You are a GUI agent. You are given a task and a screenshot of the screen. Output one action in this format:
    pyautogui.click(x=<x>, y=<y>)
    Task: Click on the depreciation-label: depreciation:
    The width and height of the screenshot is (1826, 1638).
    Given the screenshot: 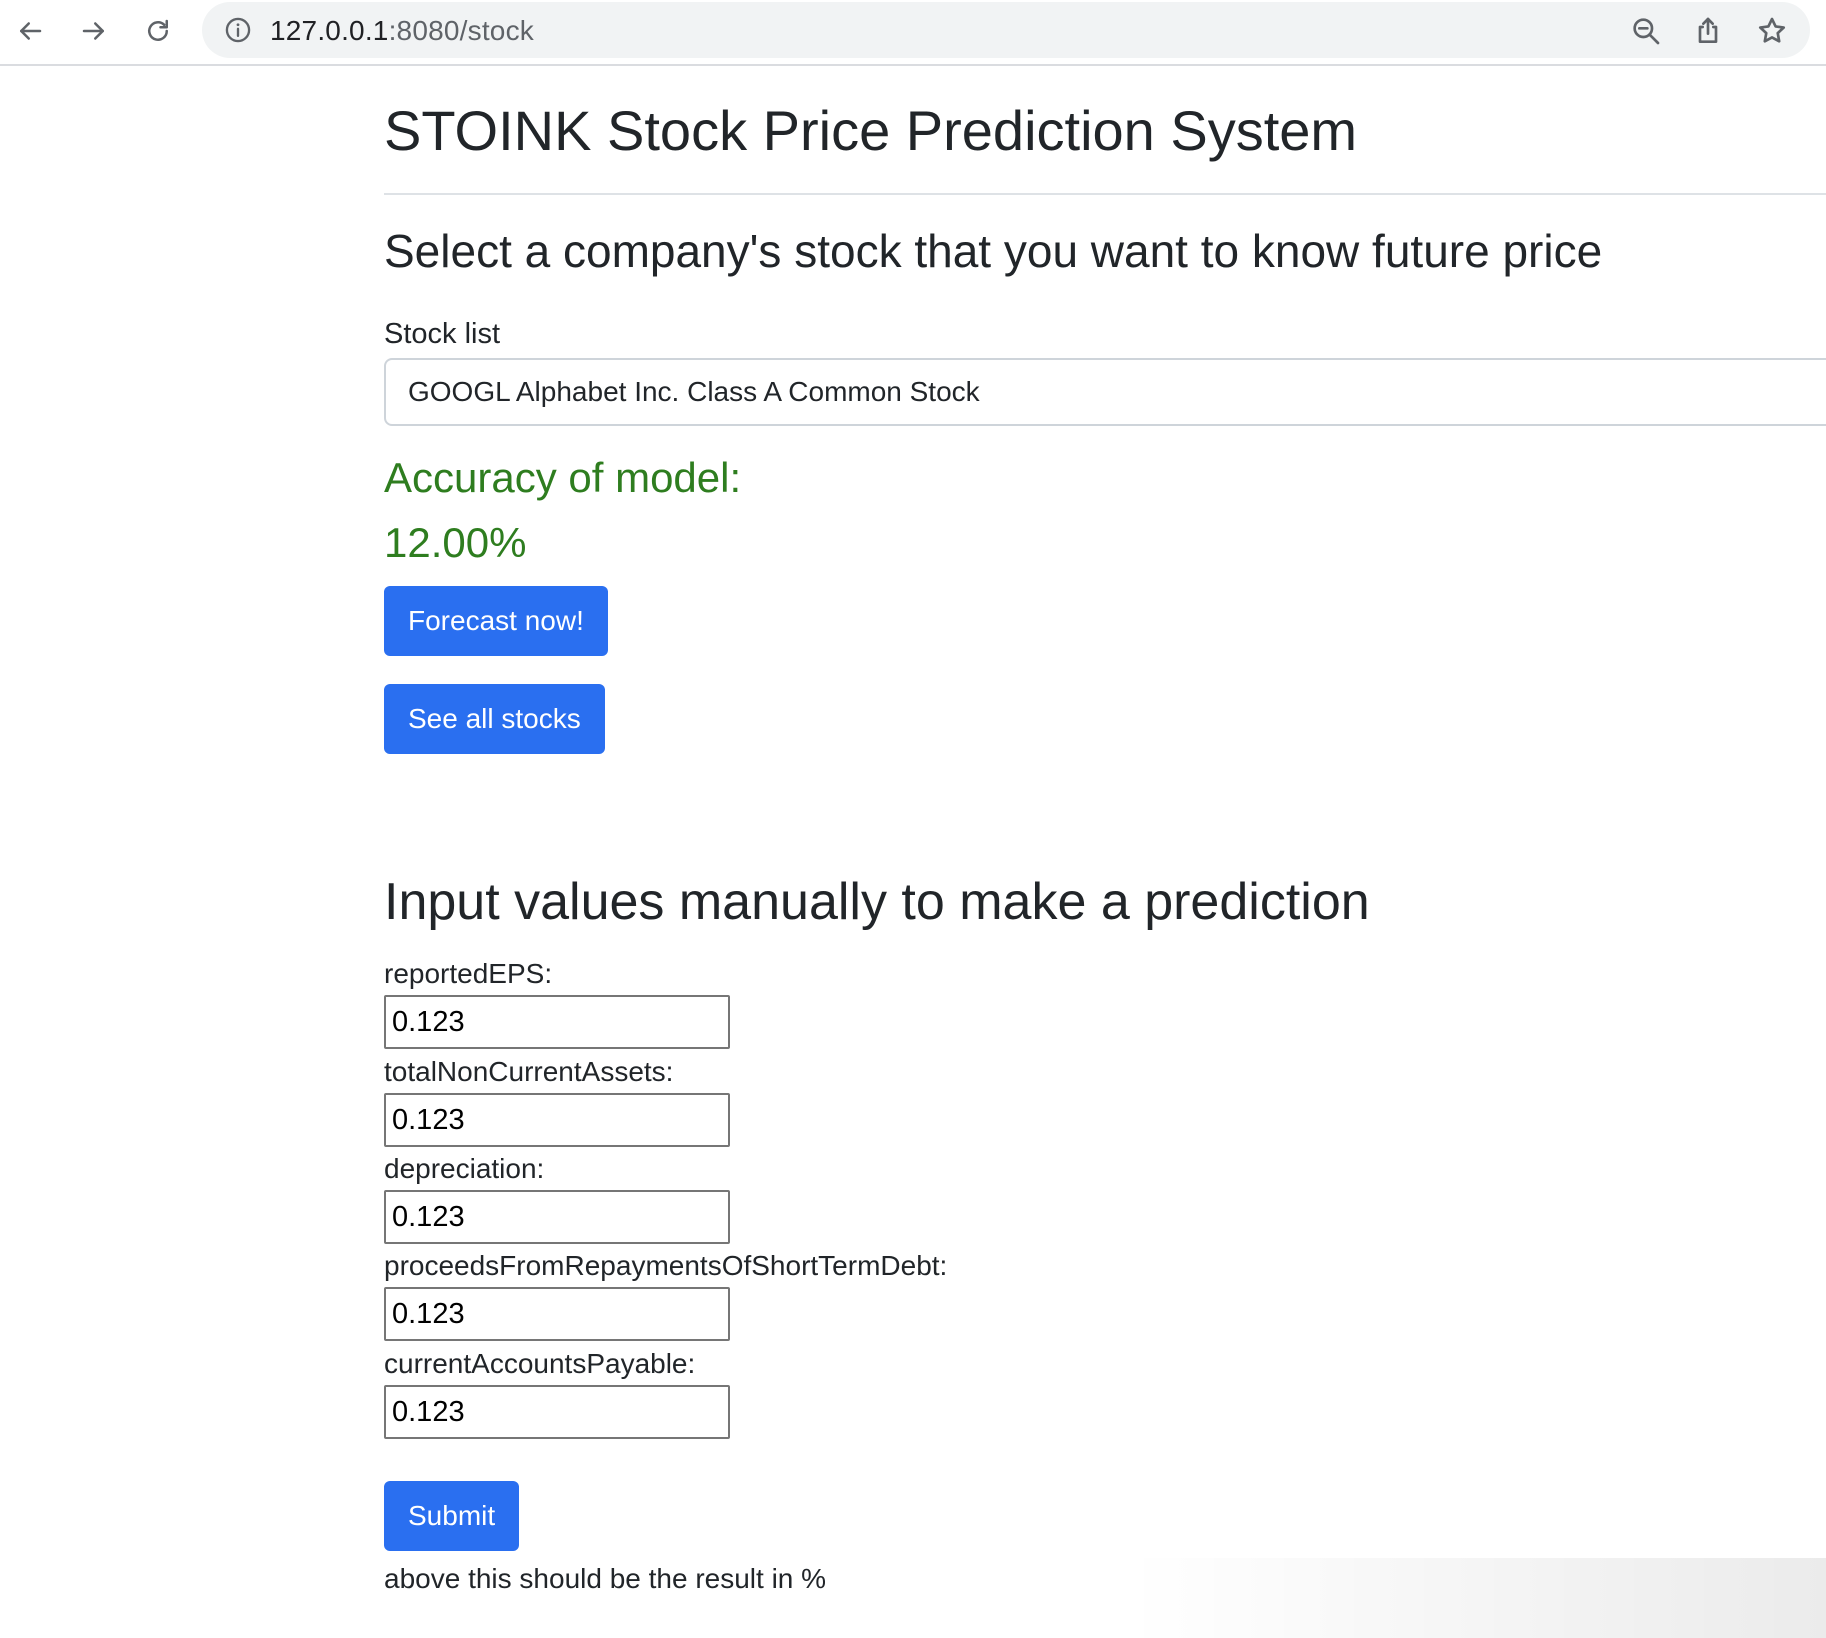 What is the action you would take?
    pyautogui.click(x=464, y=1168)
    